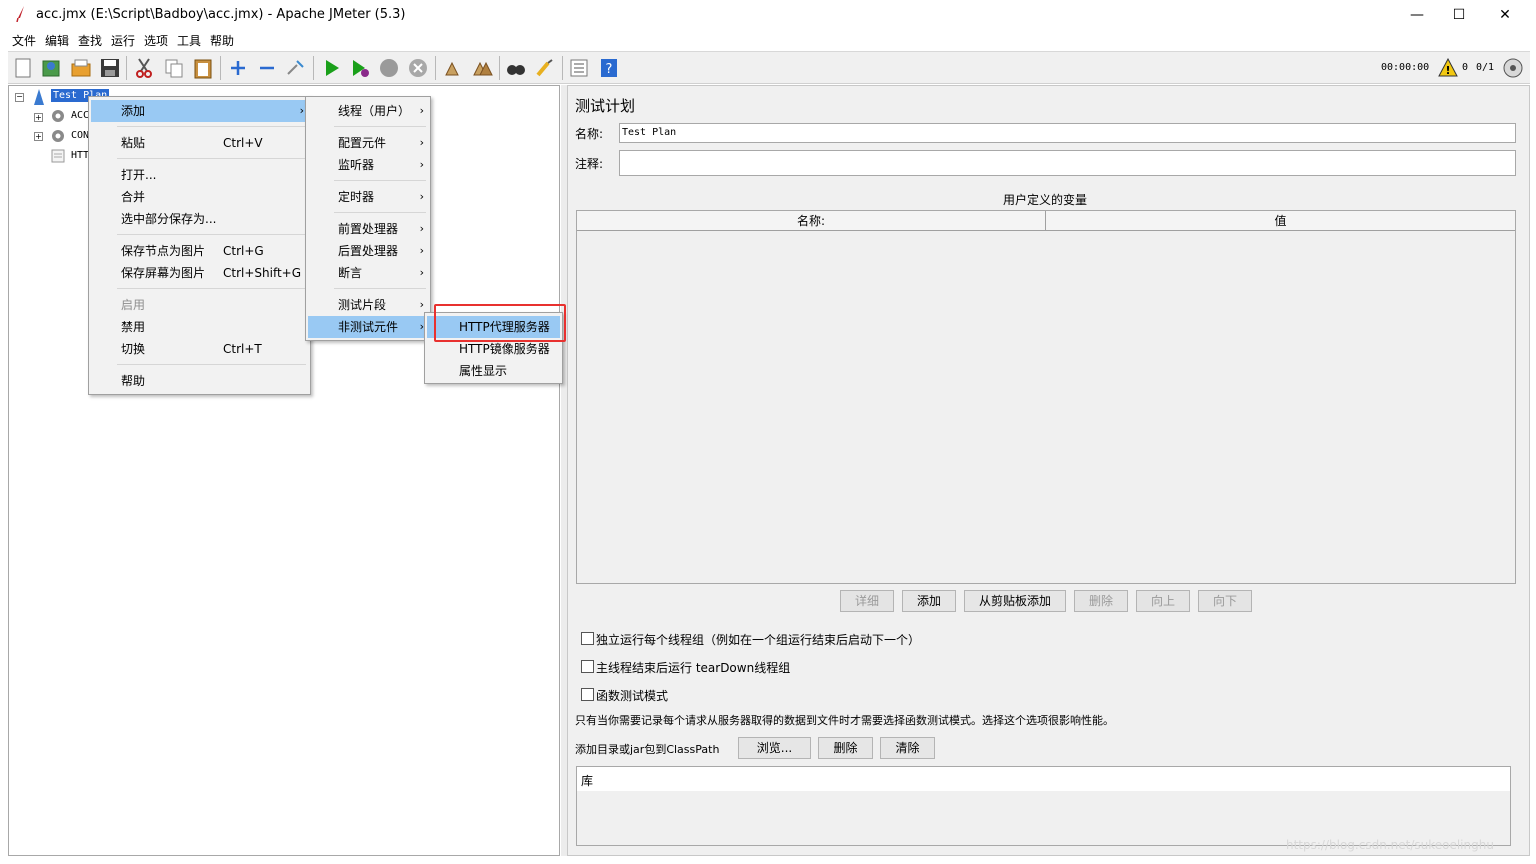 Image resolution: width=1536 pixels, height=864 pixels. Describe the element at coordinates (368, 229) in the screenshot. I see `submenu-item-pre-processor: 前置处理器 ›` at that location.